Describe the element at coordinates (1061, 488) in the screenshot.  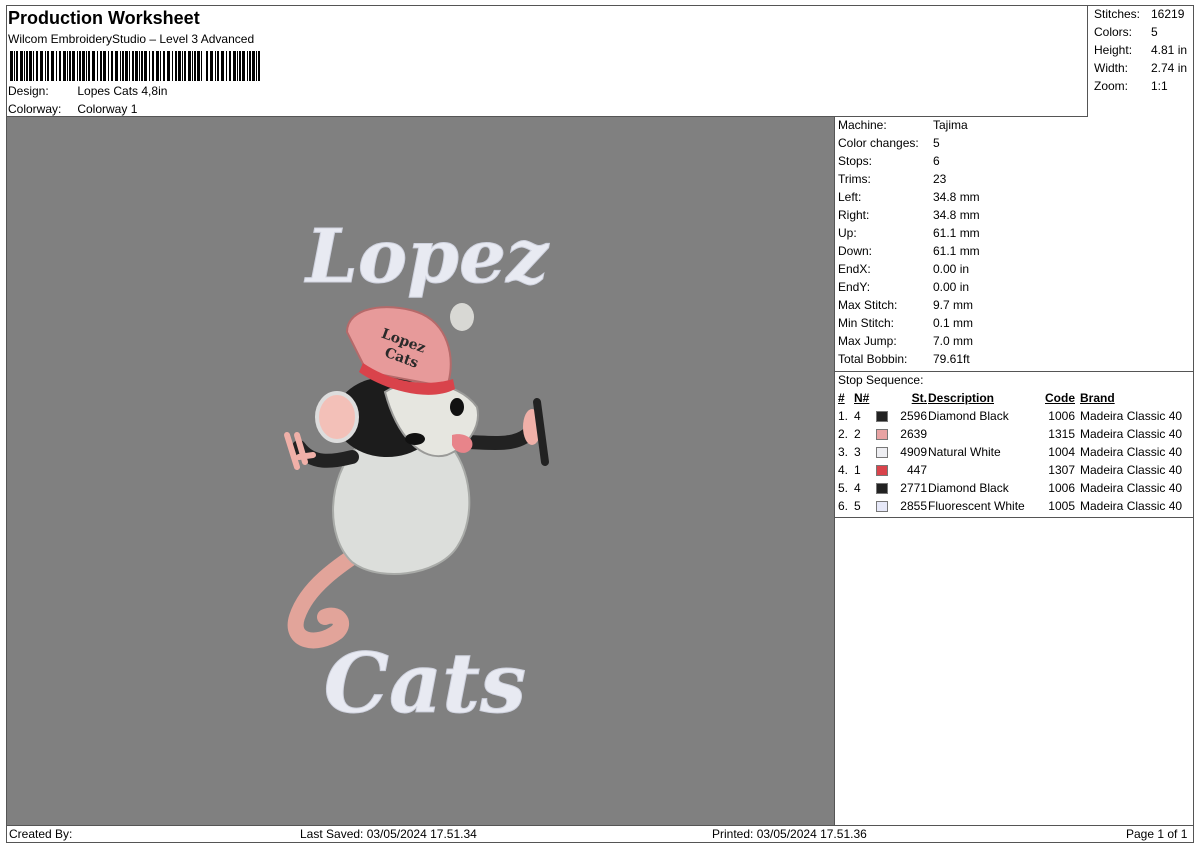
I see `thread-code: 1006` at that location.